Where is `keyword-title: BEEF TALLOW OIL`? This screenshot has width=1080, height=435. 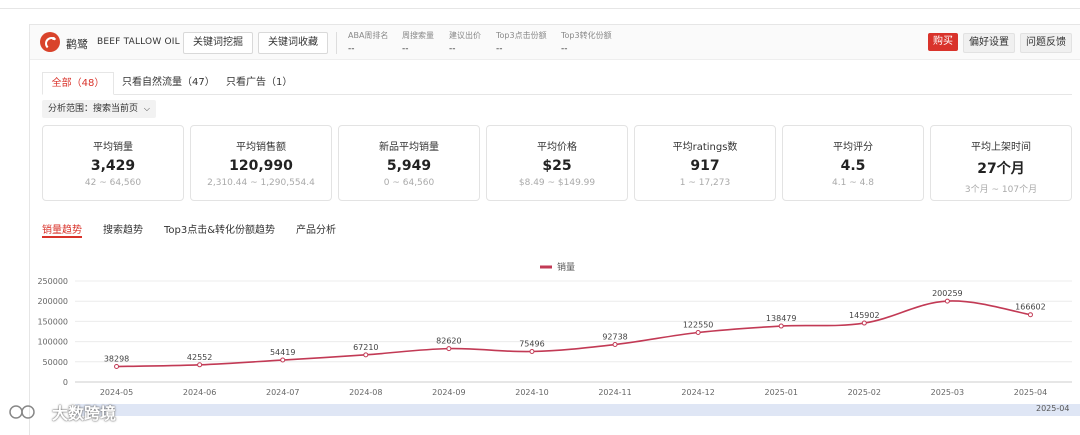 keyword-title: BEEF TALLOW OIL is located at coordinates (138, 42).